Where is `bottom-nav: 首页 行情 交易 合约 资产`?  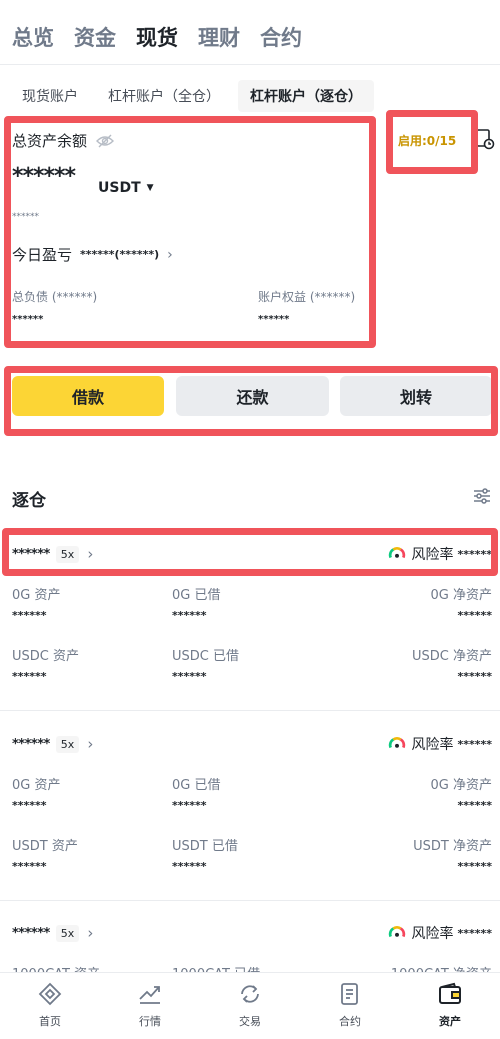 bottom-nav: 首页 行情 交易 合约 资产 is located at coordinates (250, 1005).